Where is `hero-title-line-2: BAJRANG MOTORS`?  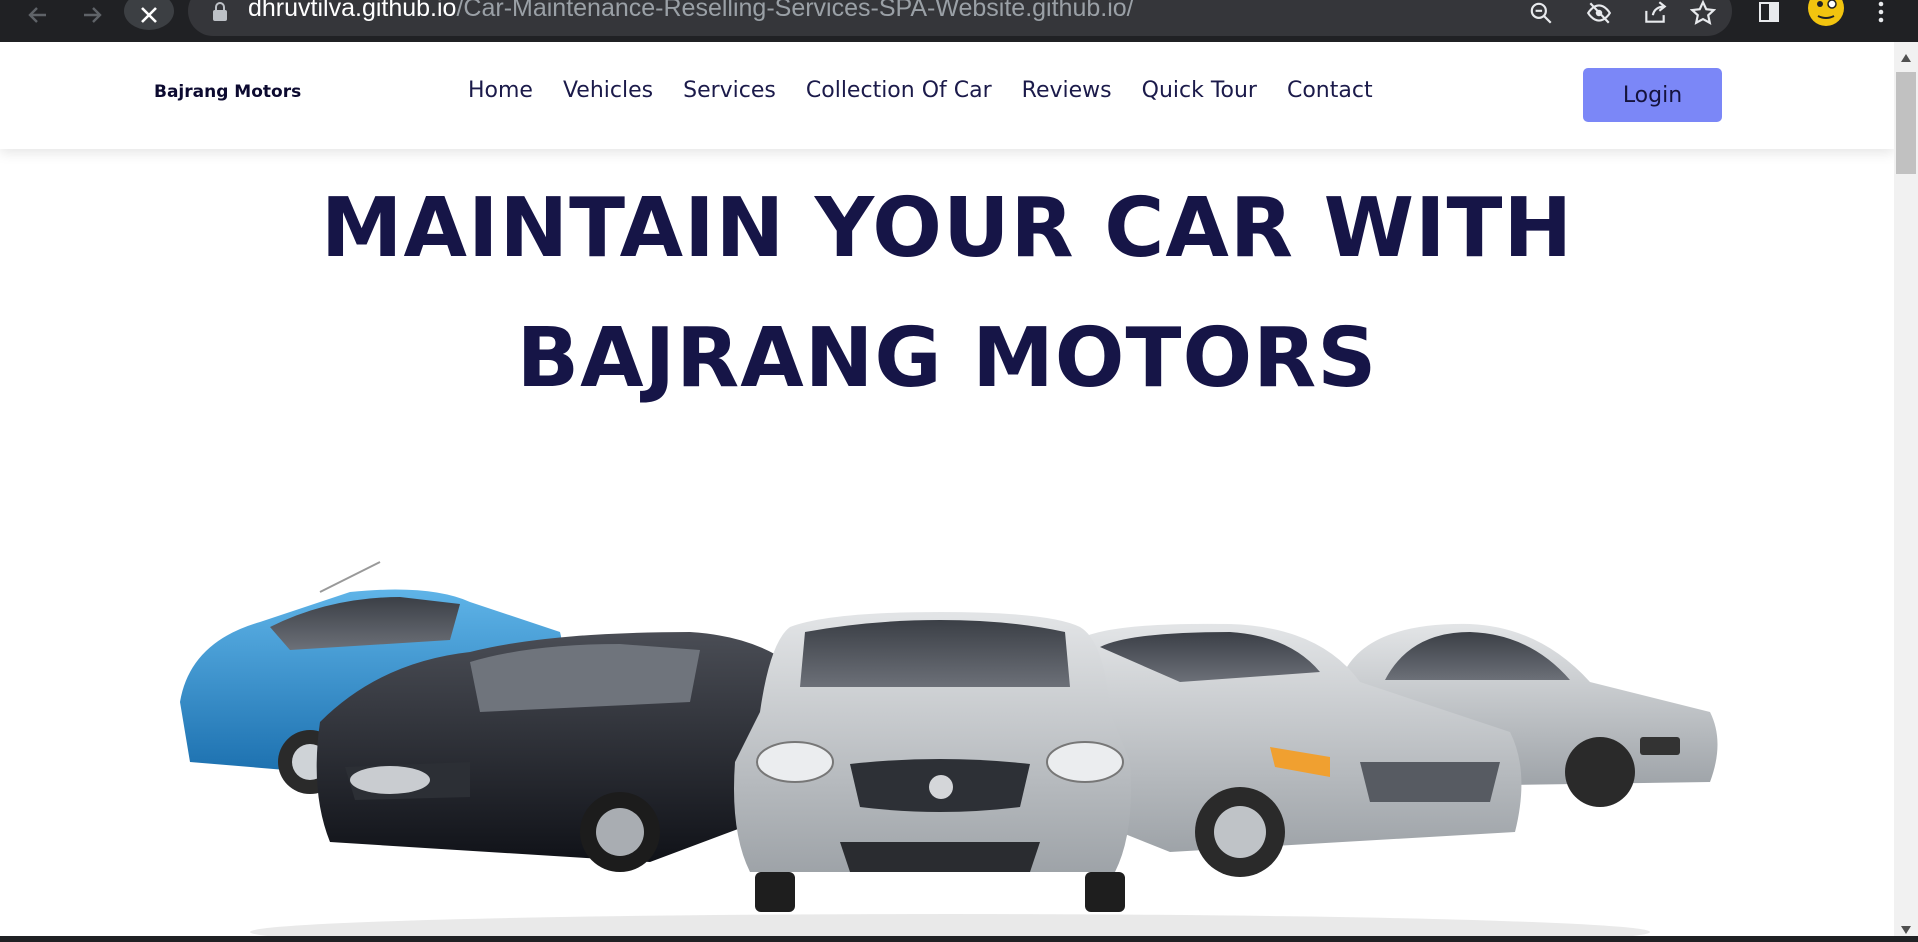 hero-title-line-2: BAJRANG MOTORS is located at coordinates (947, 358).